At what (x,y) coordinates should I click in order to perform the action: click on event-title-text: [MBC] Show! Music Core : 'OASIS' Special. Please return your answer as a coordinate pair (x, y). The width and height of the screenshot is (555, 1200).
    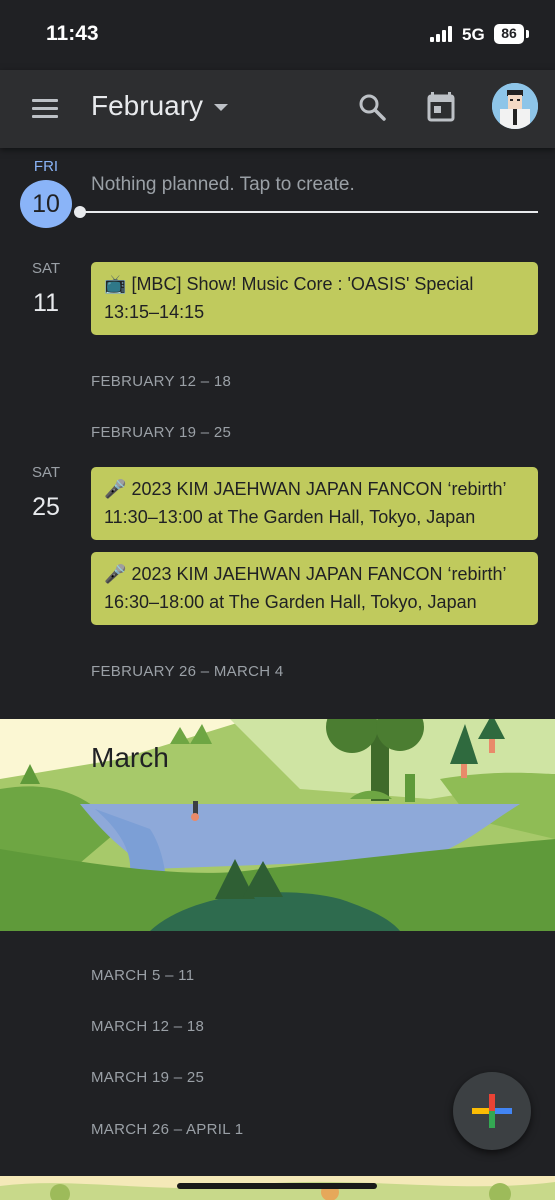
    Looking at the image, I should click on (302, 284).